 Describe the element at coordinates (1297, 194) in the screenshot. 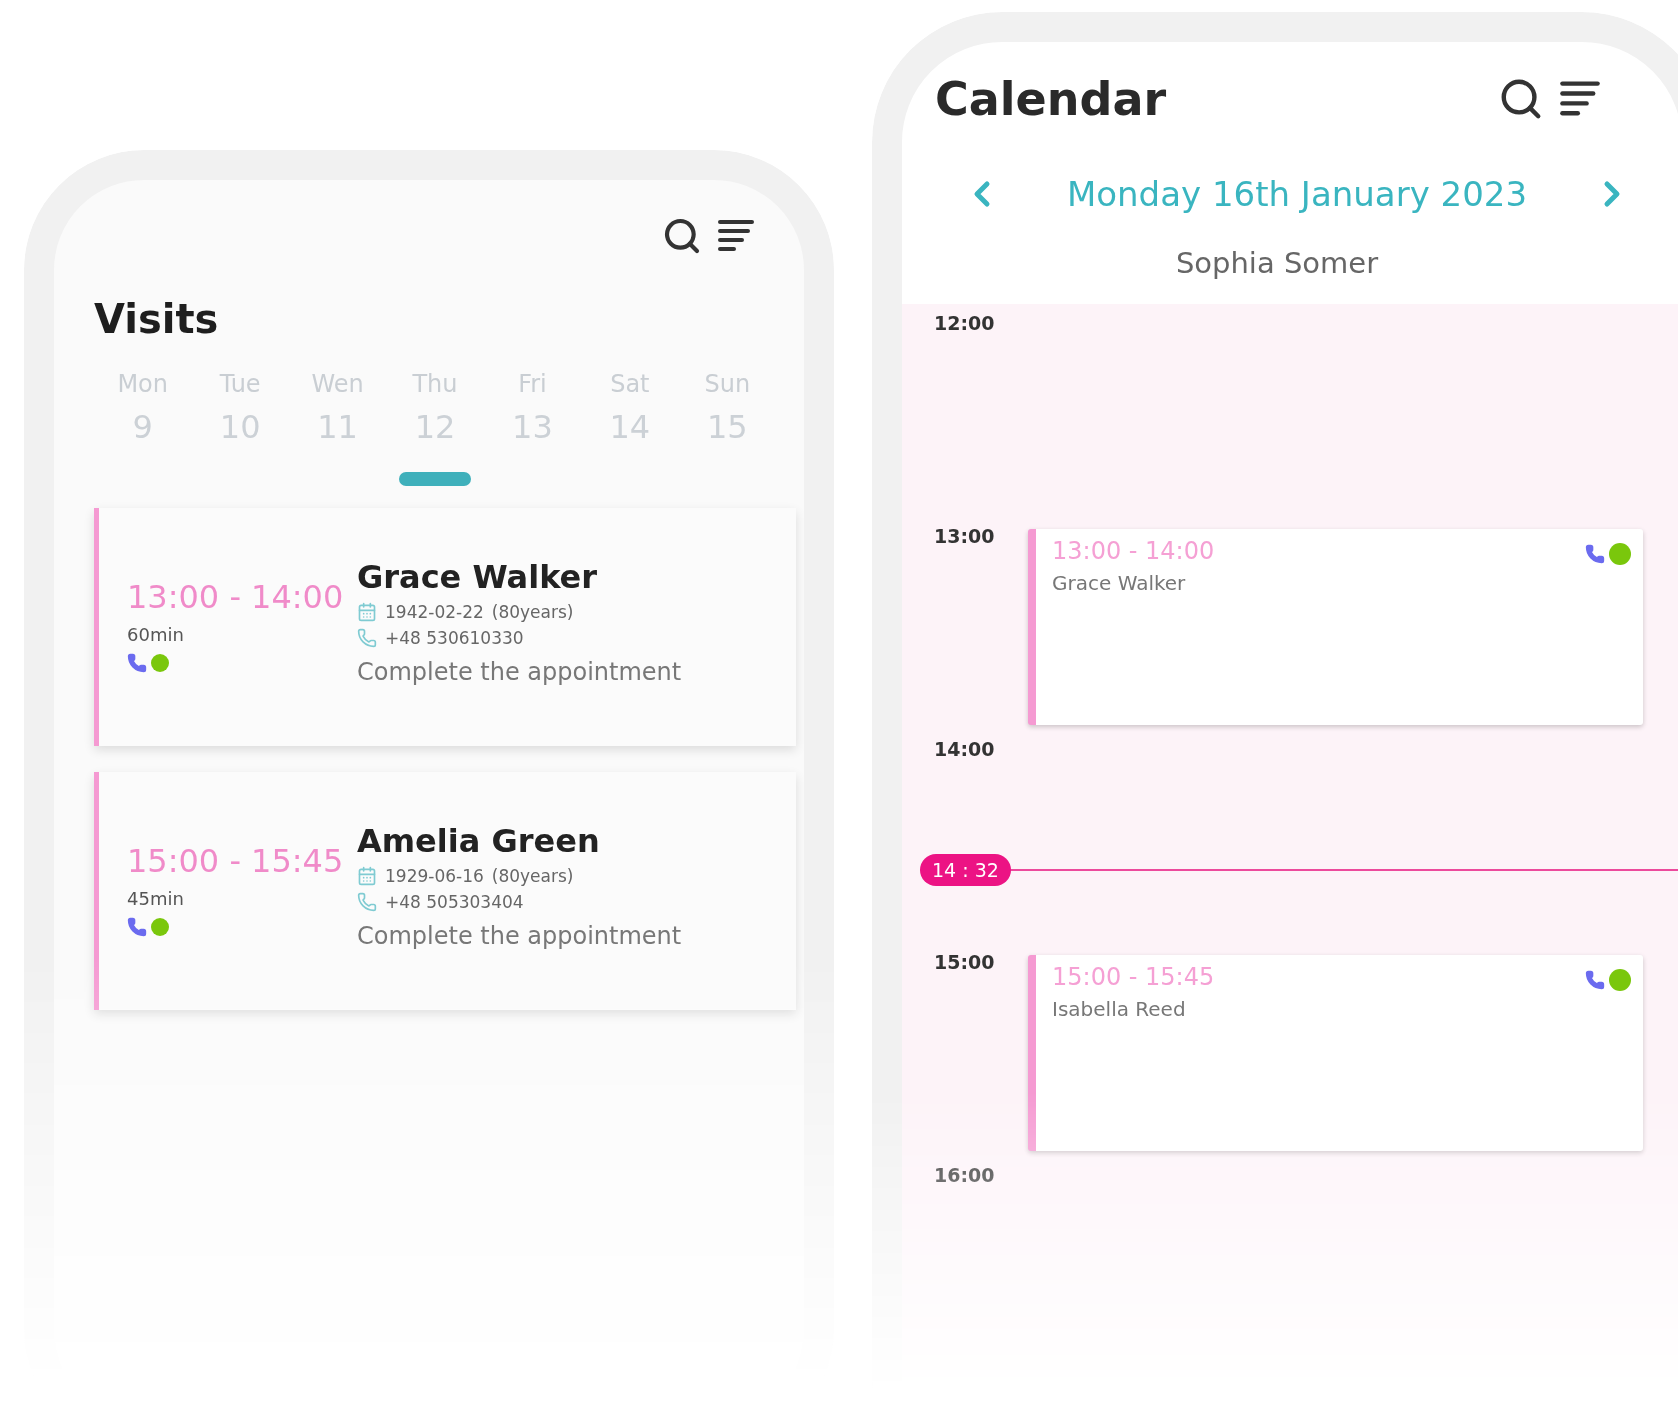

I see `current-date: Monday 16th January 2023` at that location.